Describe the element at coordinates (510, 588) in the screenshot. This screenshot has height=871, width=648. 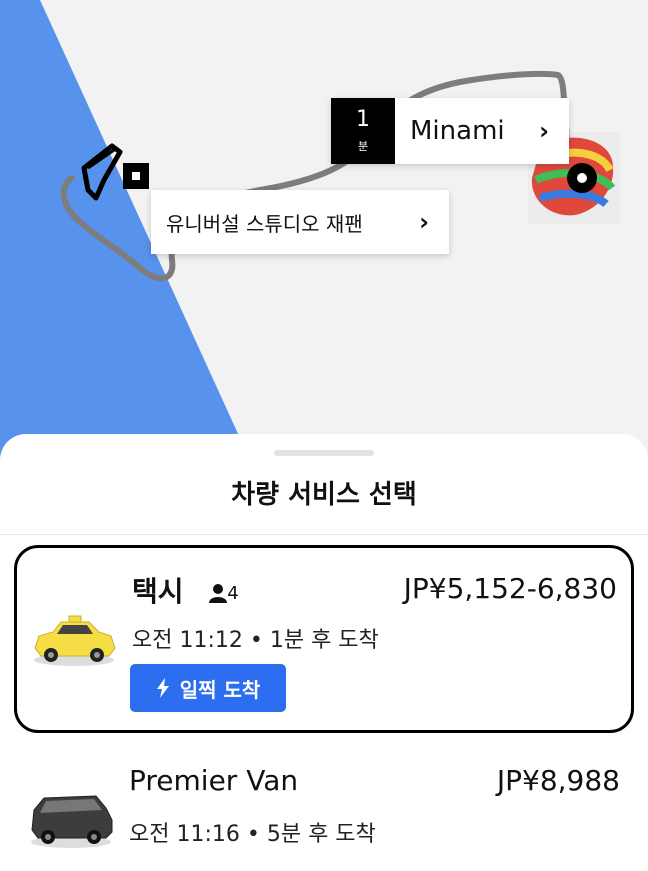
I see `ride-option-price: JP¥5,152-6,830` at that location.